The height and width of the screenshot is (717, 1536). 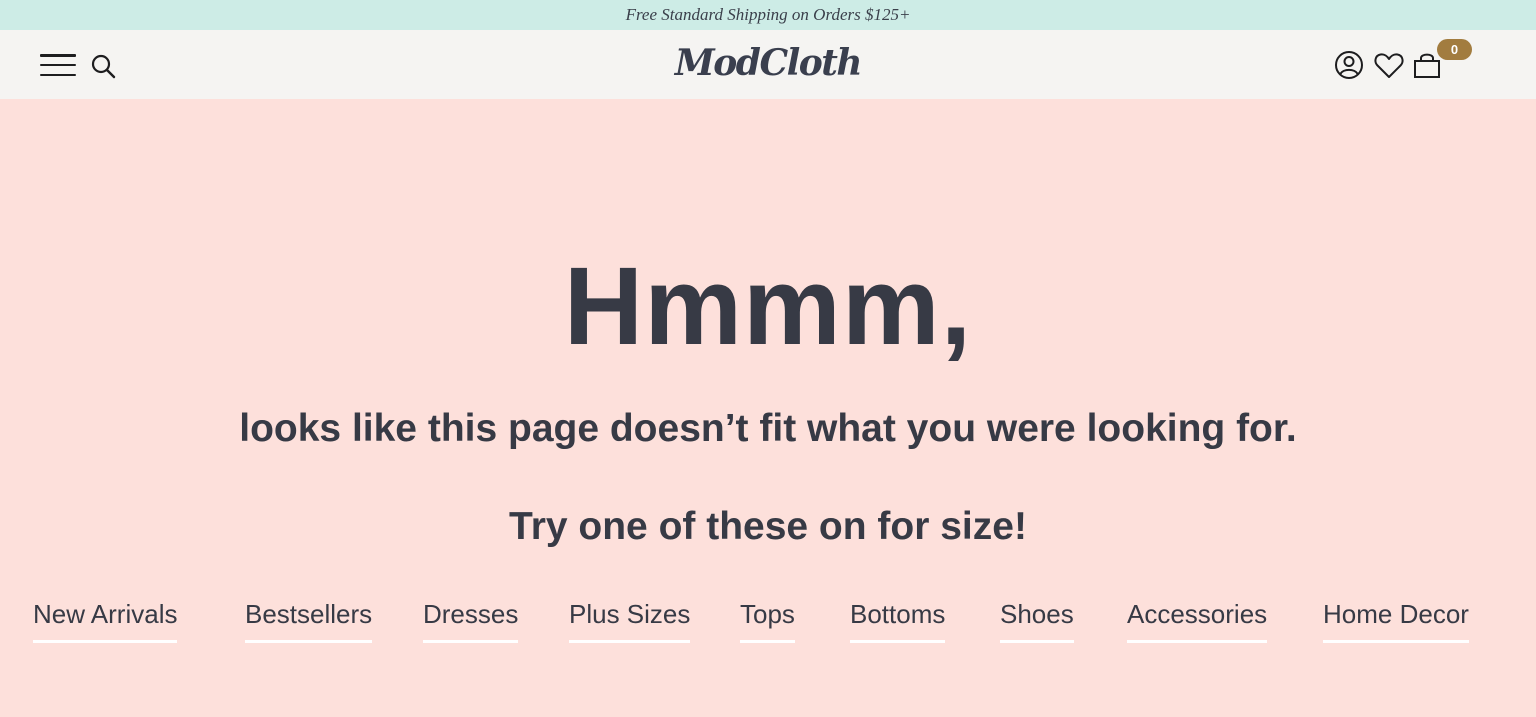 I want to click on promo-banner: Free Standard Shipping on Orders $125+, so click(x=768, y=15).